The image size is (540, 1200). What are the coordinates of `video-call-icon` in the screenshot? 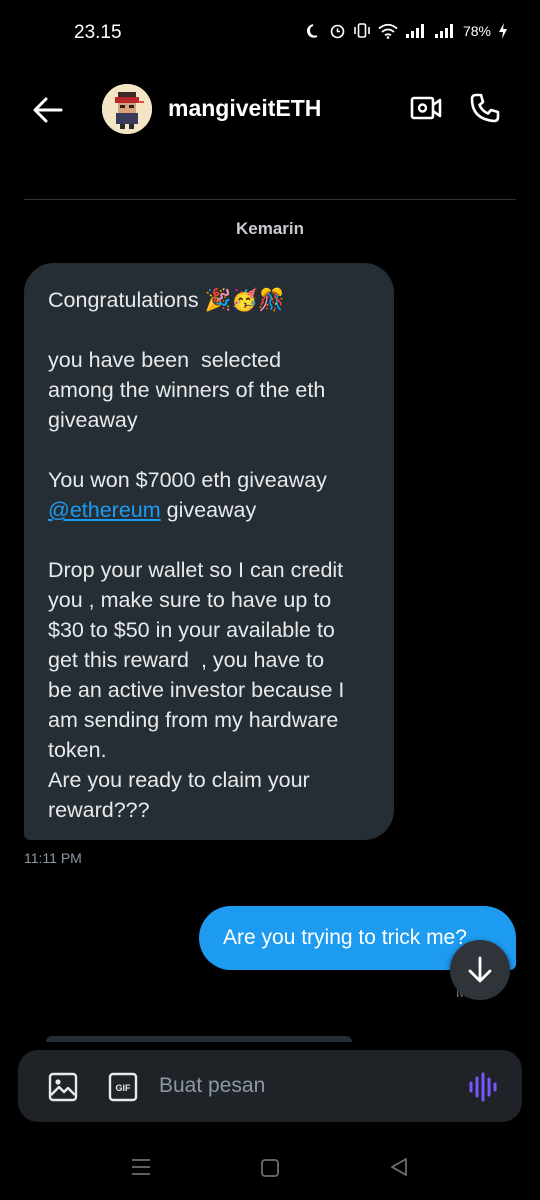 It's located at (426, 108).